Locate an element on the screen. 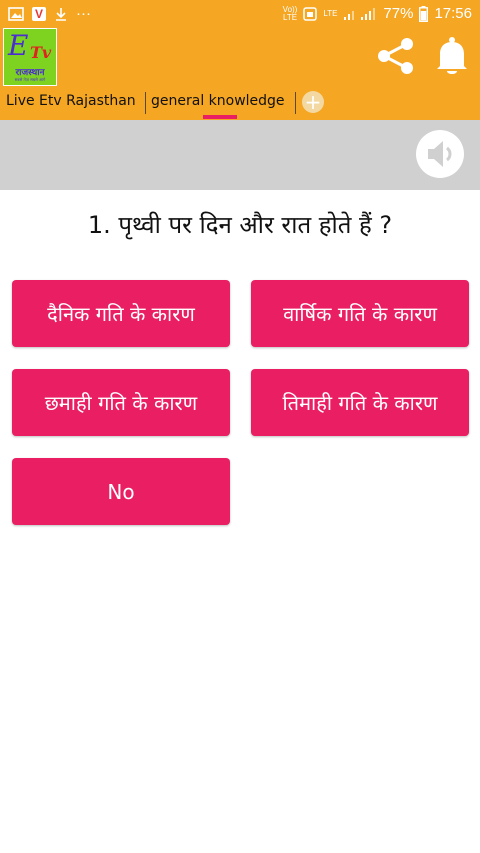 The height and width of the screenshot is (853, 480). tab-live-etv-rajasthan: Live Etv Rajasthan is located at coordinates (71, 101).